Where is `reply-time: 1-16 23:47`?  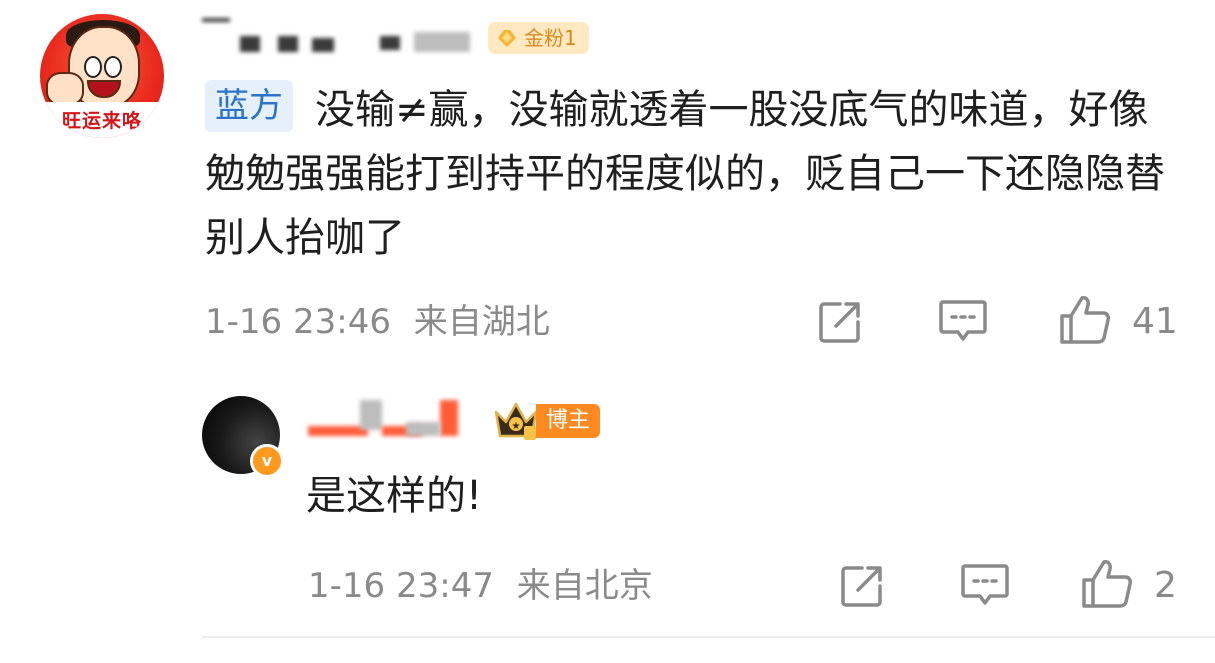
reply-time: 1-16 23:47 is located at coordinates (401, 586).